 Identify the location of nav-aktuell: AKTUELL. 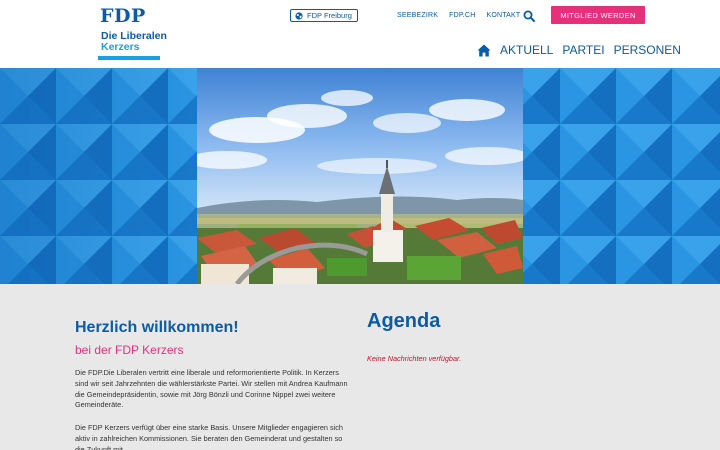
(526, 50).